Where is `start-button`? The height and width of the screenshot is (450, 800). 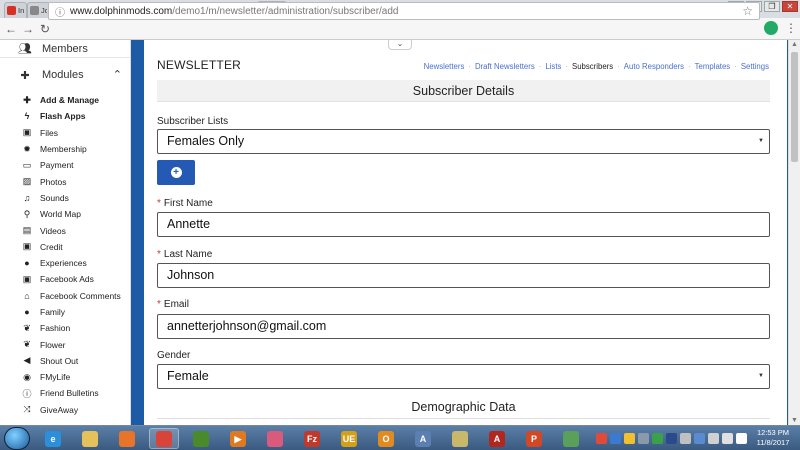 start-button is located at coordinates (17, 438).